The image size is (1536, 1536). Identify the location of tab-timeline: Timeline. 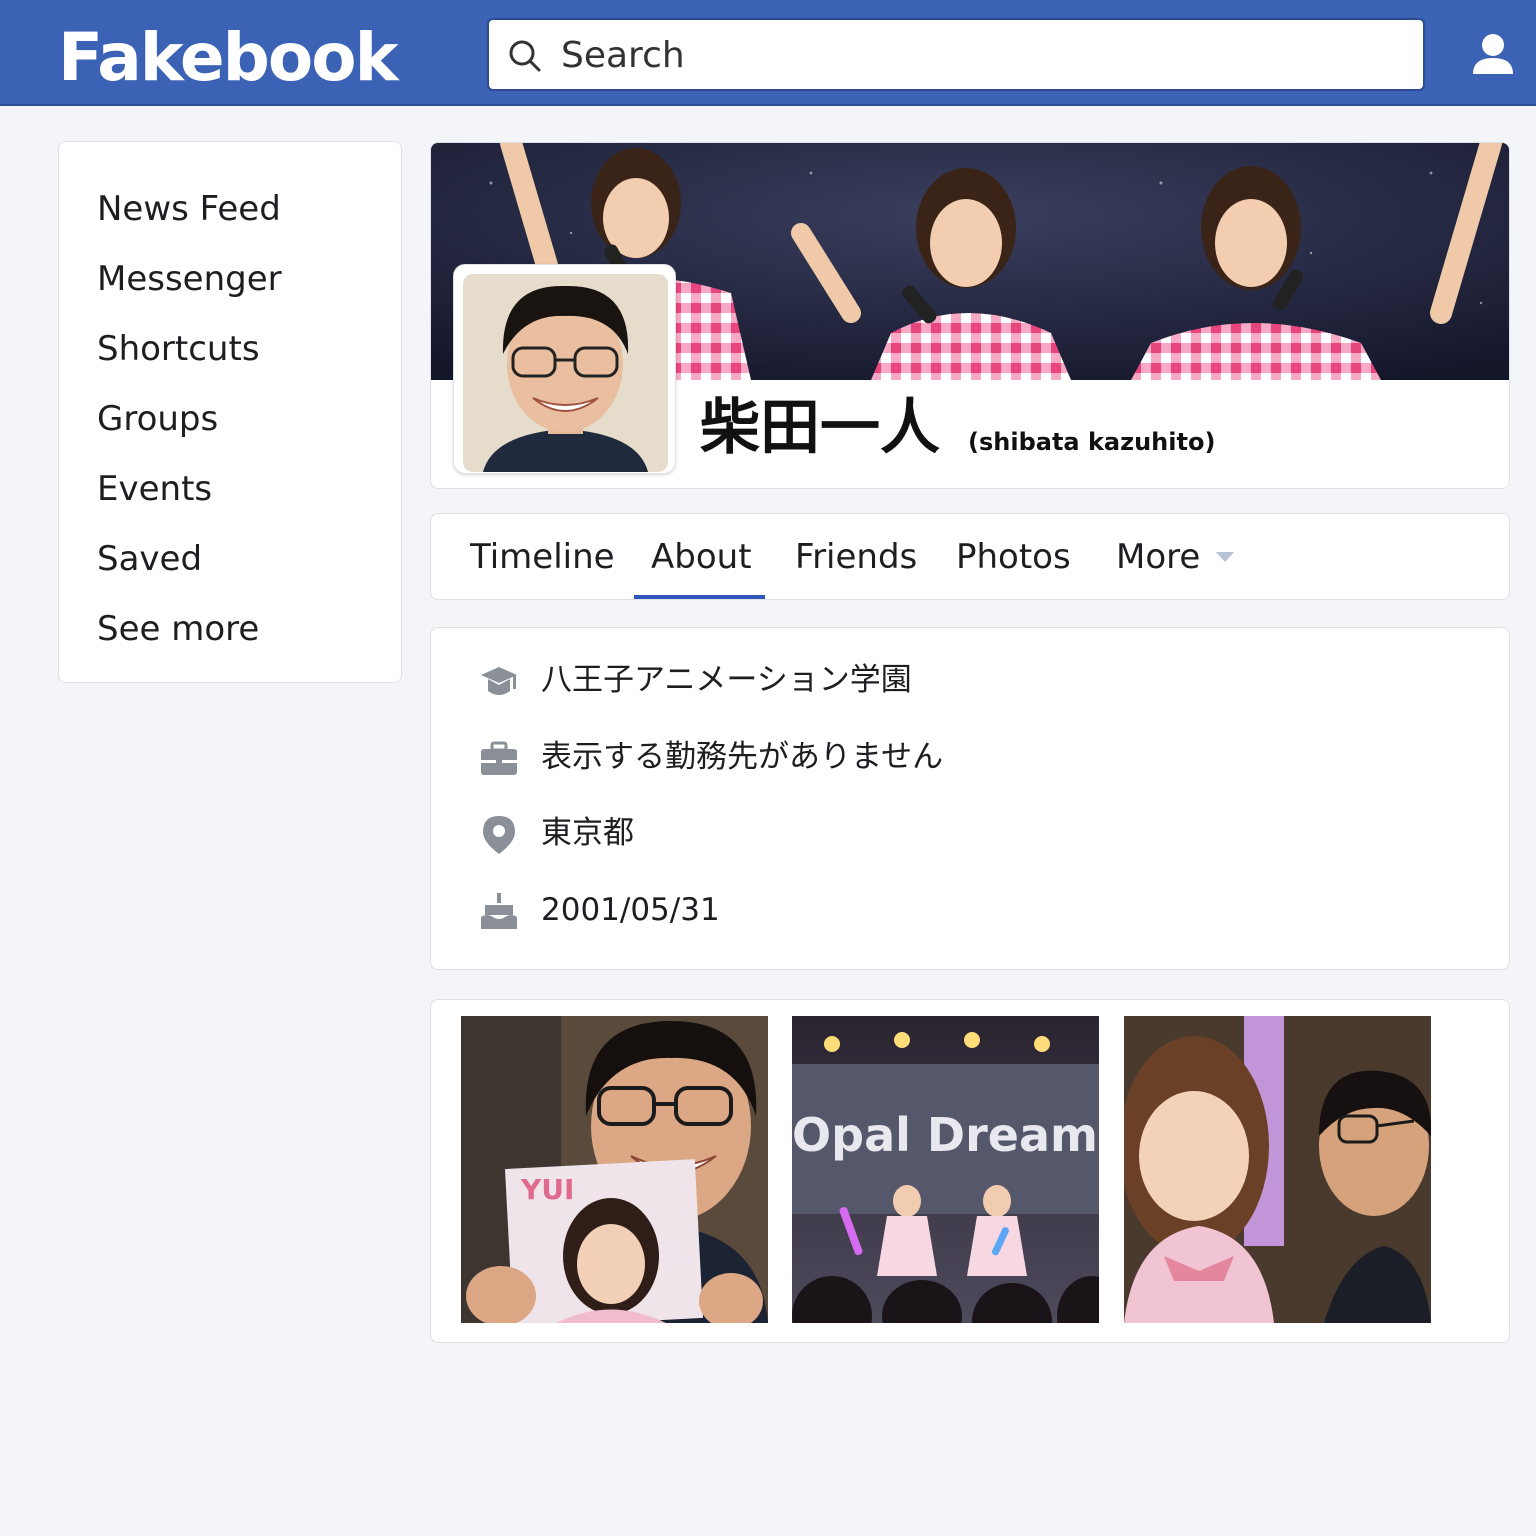
(542, 557).